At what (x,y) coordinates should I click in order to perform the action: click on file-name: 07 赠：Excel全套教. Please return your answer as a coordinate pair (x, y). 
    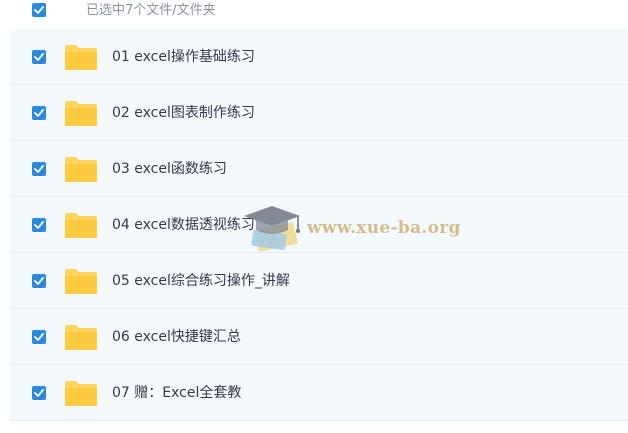
    Looking at the image, I should click on (176, 393).